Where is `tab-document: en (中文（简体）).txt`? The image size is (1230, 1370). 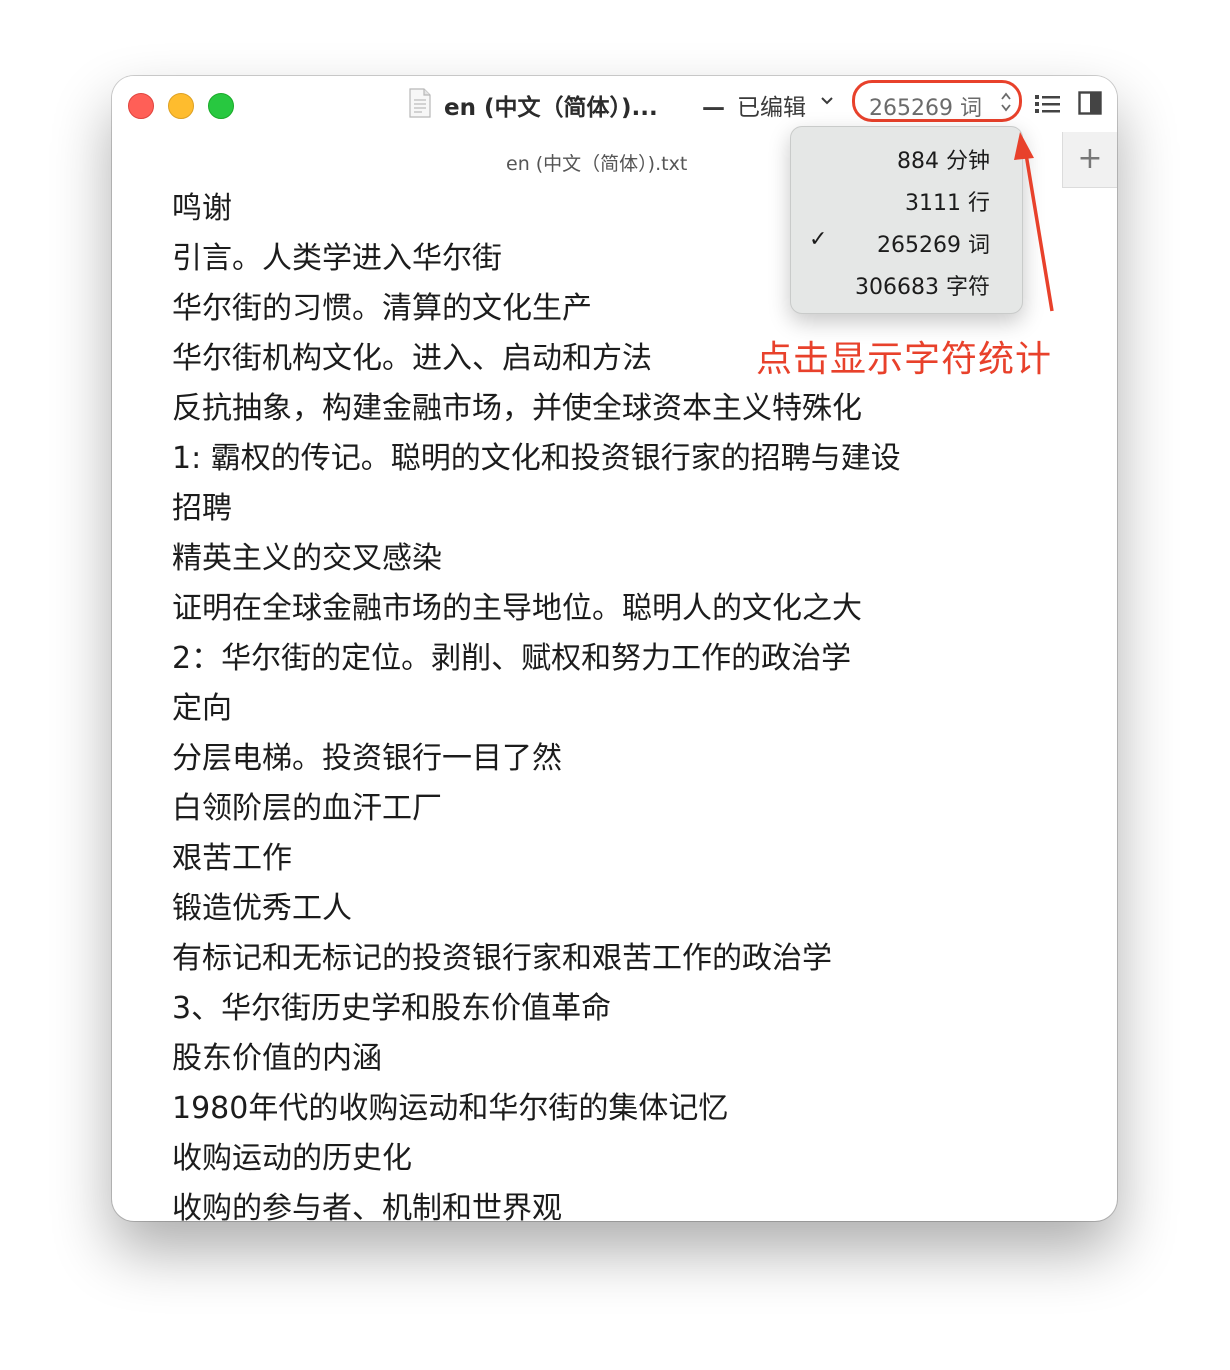
tab-document: en (中文（简体）).txt is located at coordinates (596, 162).